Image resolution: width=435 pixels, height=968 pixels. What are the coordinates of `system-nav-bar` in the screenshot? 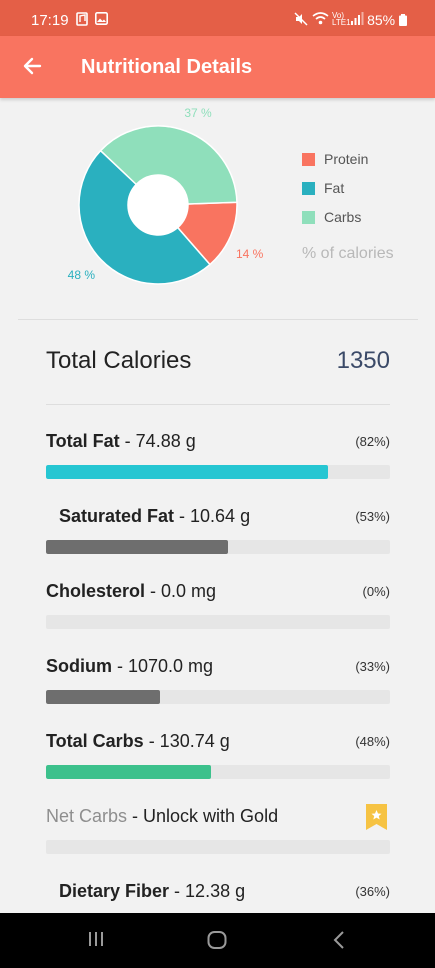 It's located at (217, 940).